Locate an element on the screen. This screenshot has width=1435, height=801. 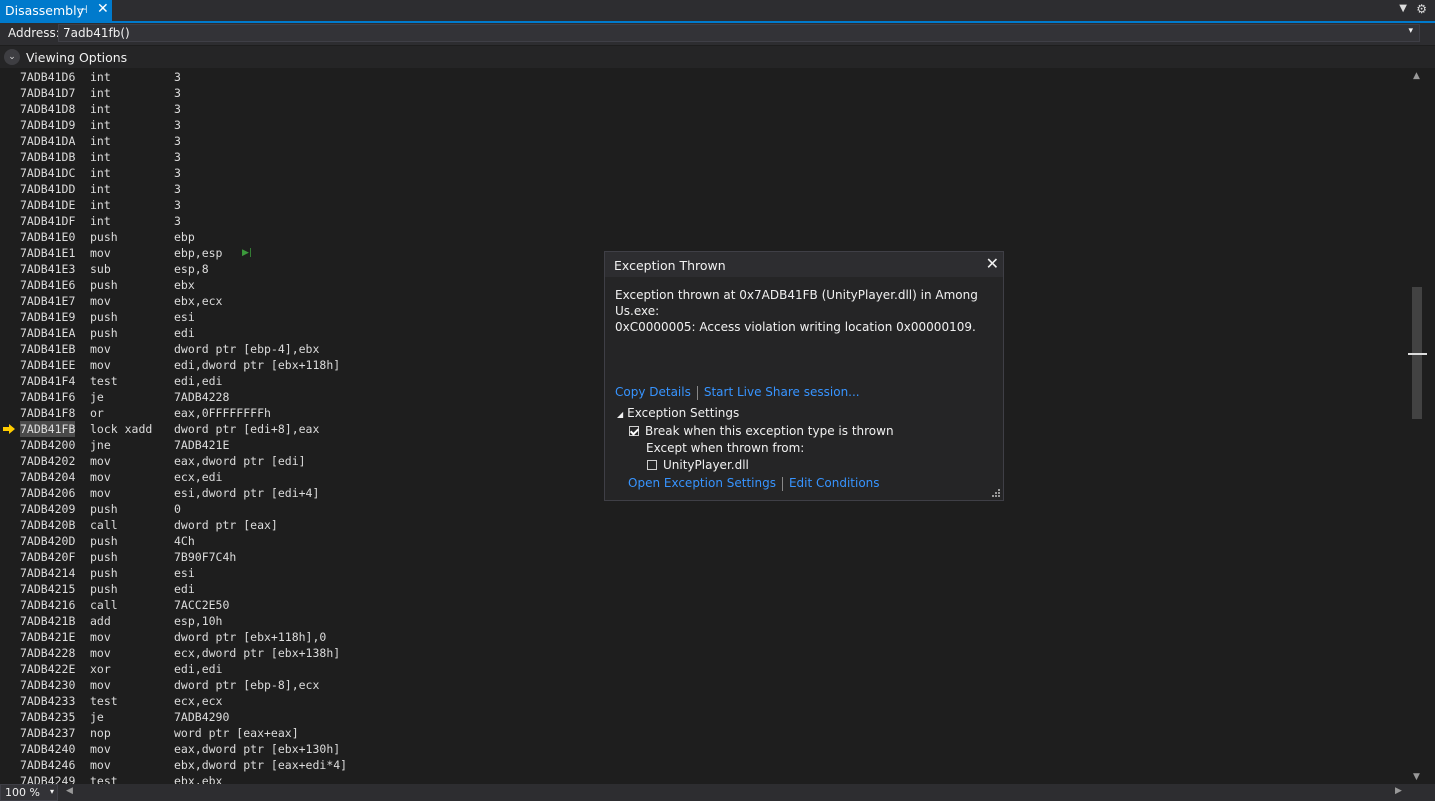
document-tab-bar: Disassembly ⊣ ✕ ▼ ⚙ is located at coordinates (717, 11).